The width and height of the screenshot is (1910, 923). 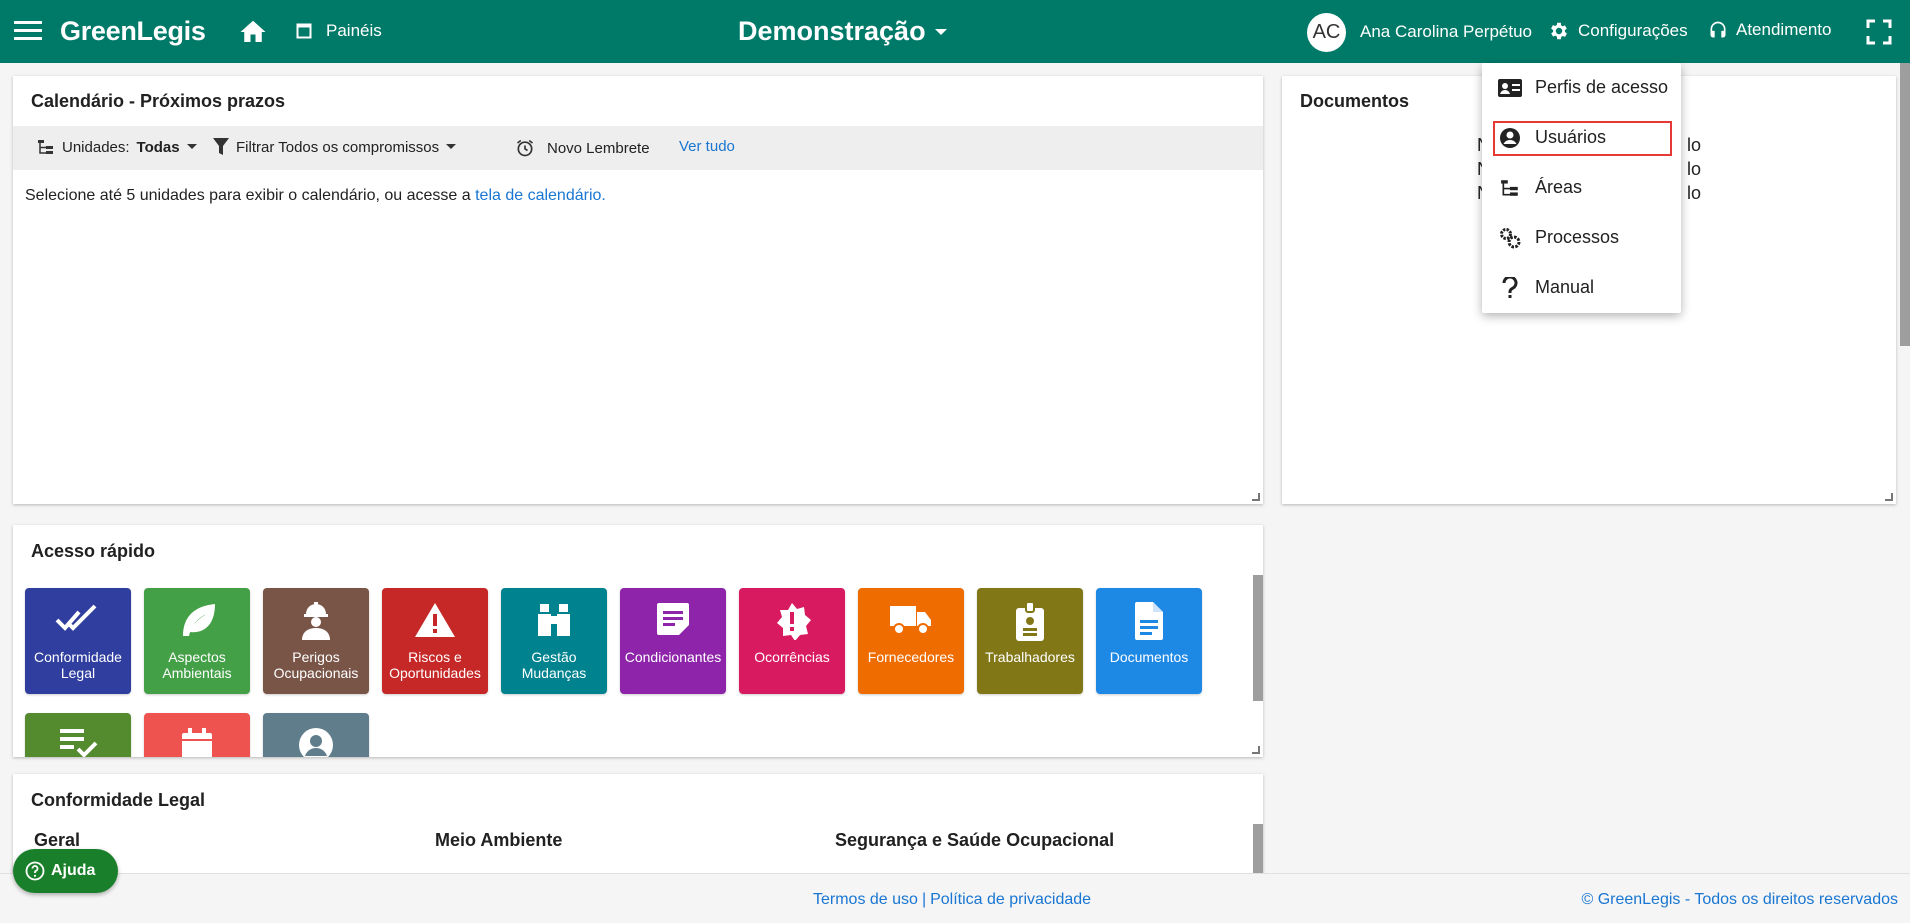 What do you see at coordinates (707, 146) in the screenshot?
I see `see-all-link: Ver tudo` at bounding box center [707, 146].